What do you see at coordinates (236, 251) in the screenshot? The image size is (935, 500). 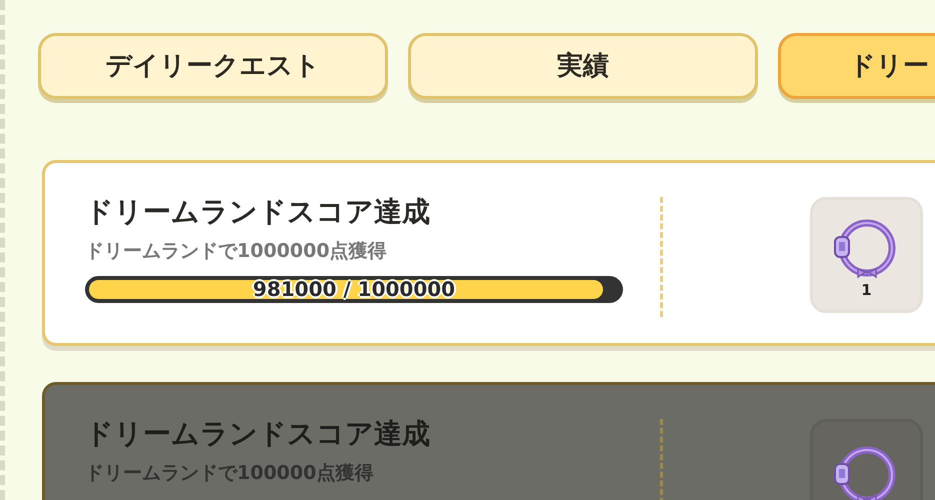 I see `quest-description: ドリームランドで1000000点獲得` at bounding box center [236, 251].